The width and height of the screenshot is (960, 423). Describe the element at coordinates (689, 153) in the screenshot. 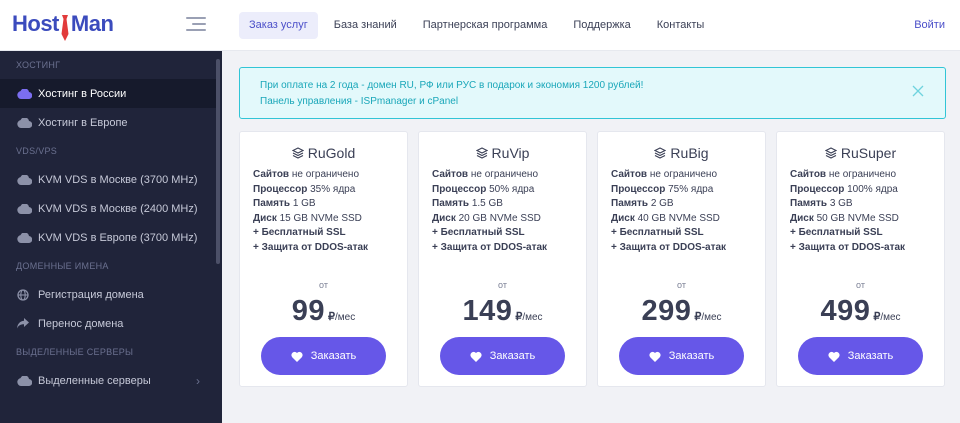

I see `plan-name: RuBig` at that location.